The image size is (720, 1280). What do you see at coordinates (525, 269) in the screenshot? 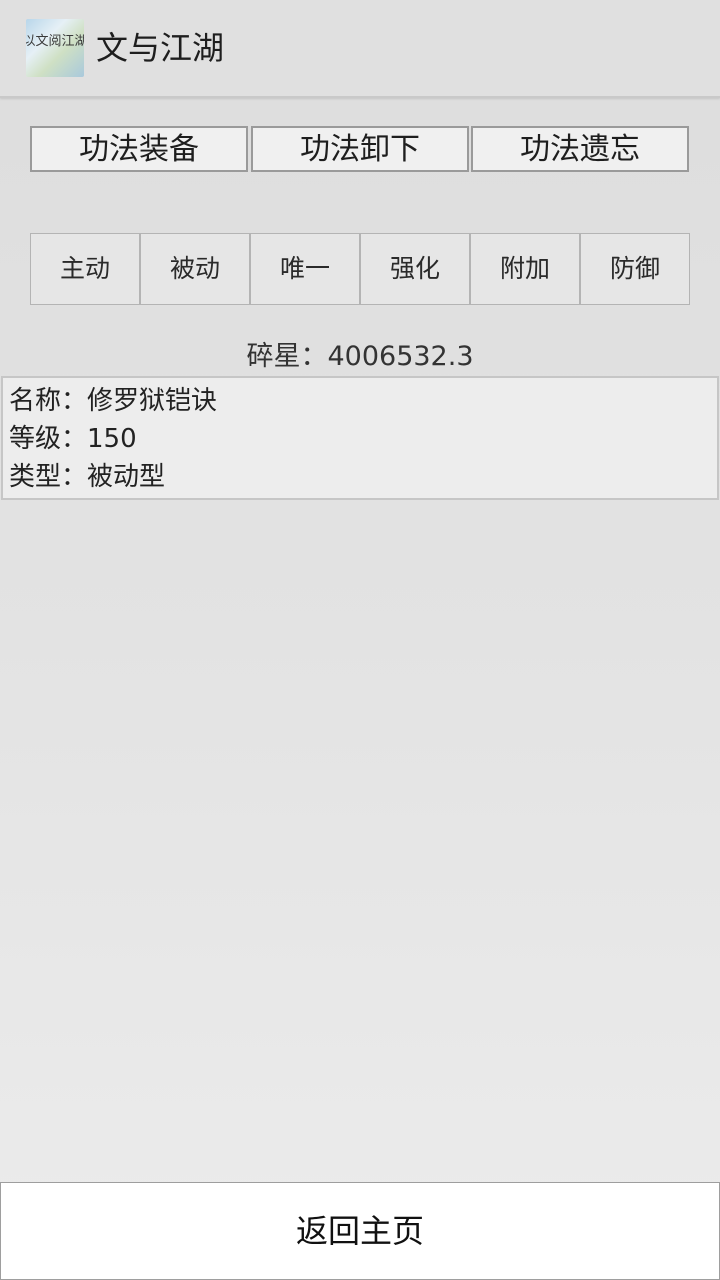
I see `category-extra-button: 附加` at bounding box center [525, 269].